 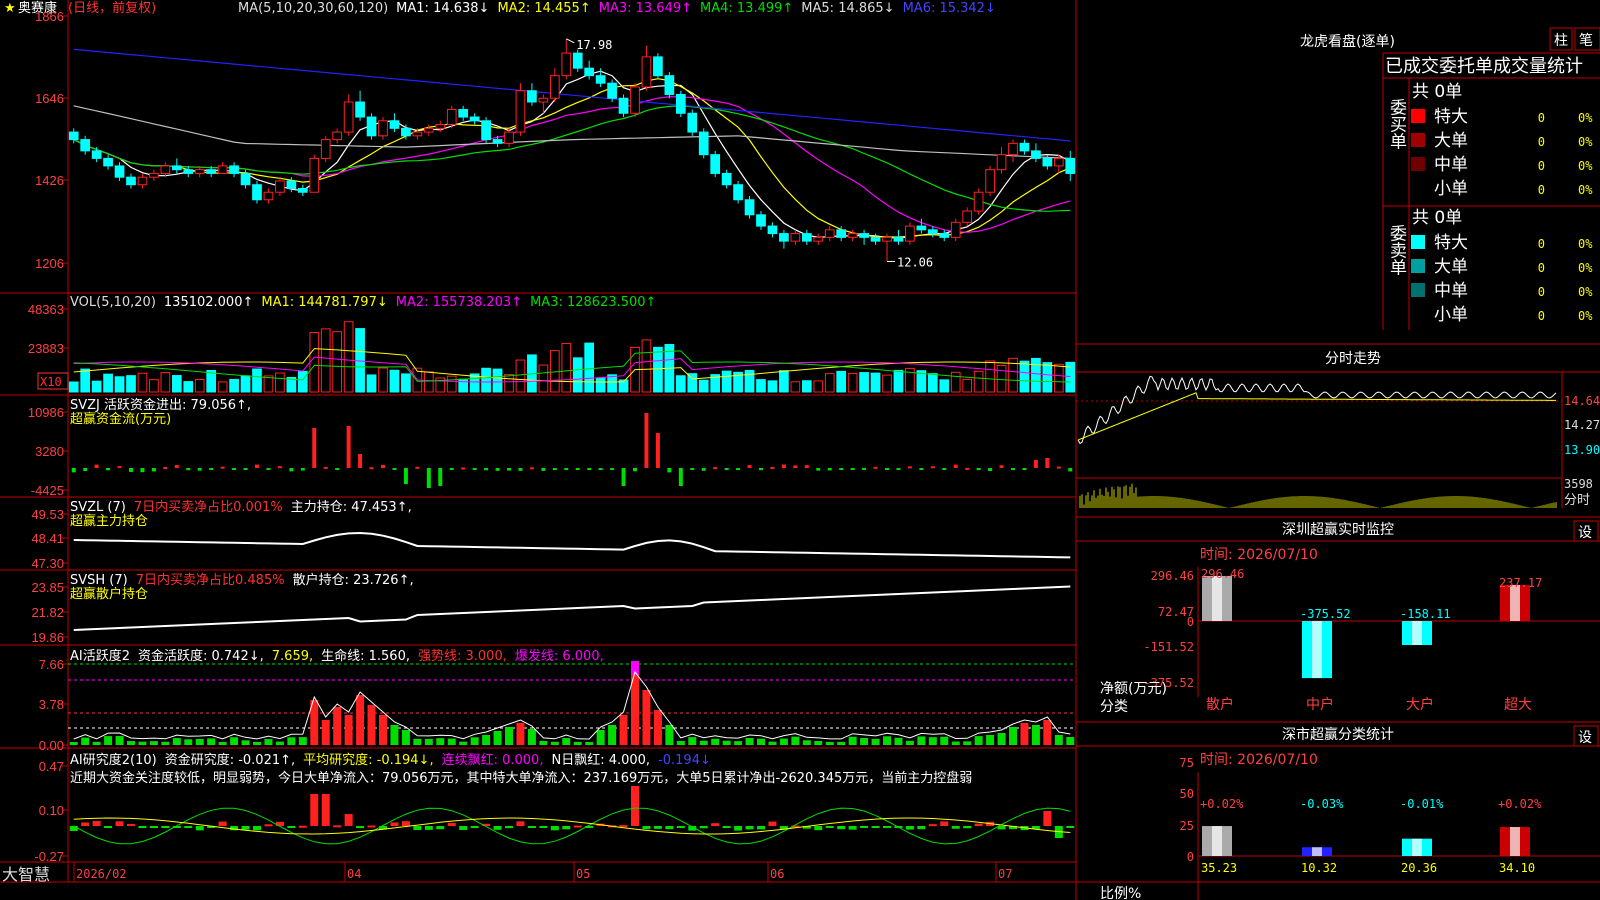 What do you see at coordinates (1585, 533) in the screenshot?
I see `sz_monitor-settings-label: 设` at bounding box center [1585, 533].